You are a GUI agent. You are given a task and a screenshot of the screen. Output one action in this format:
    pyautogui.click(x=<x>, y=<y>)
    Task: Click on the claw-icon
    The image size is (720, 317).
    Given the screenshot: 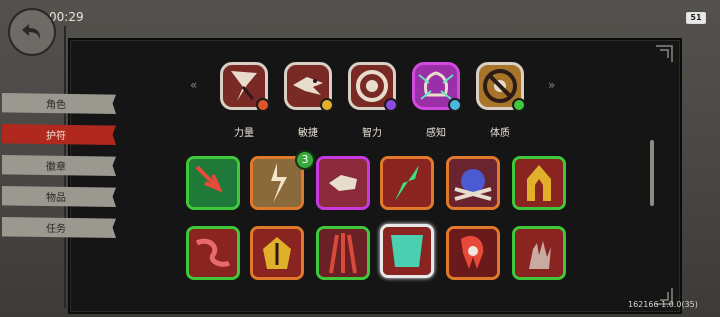 What is the action you would take?
    pyautogui.click(x=343, y=253)
    